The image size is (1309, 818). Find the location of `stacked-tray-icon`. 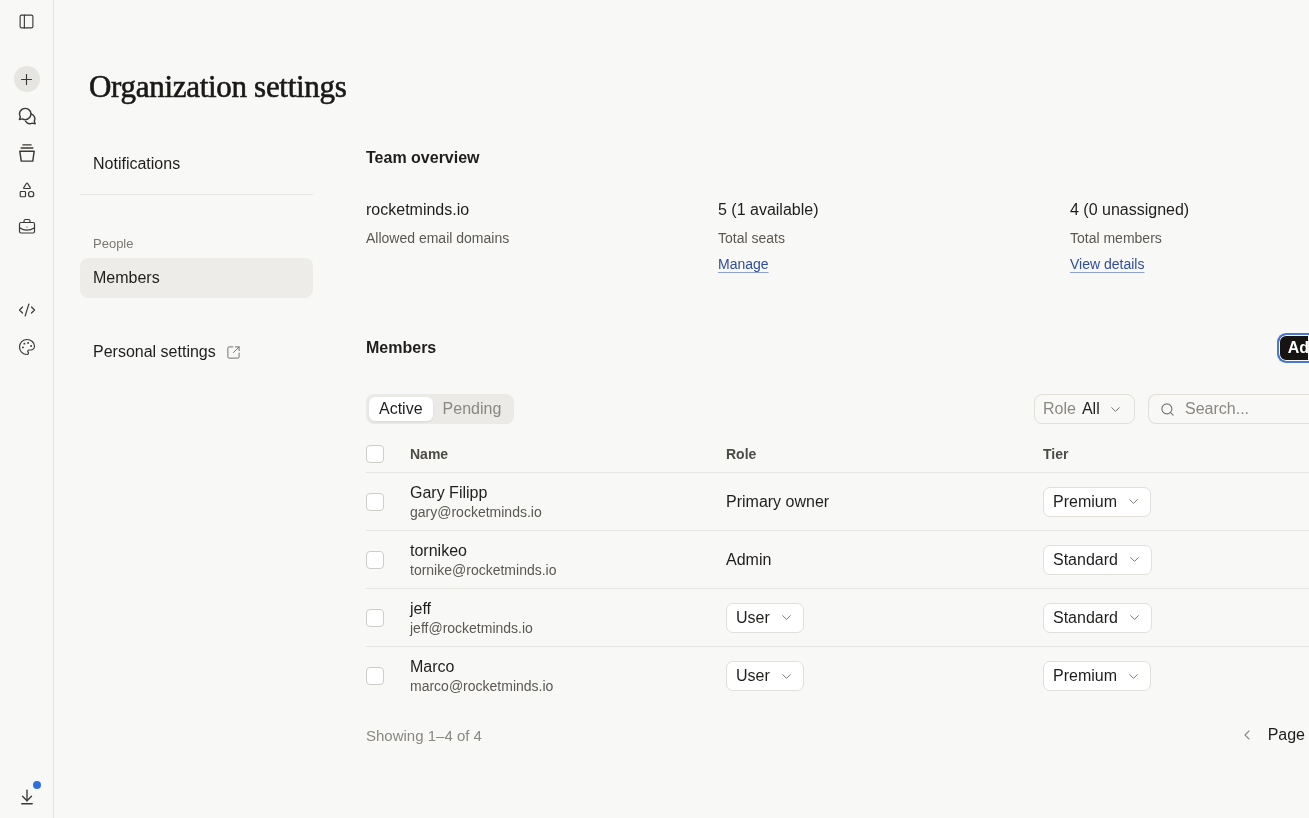

stacked-tray-icon is located at coordinates (26, 153).